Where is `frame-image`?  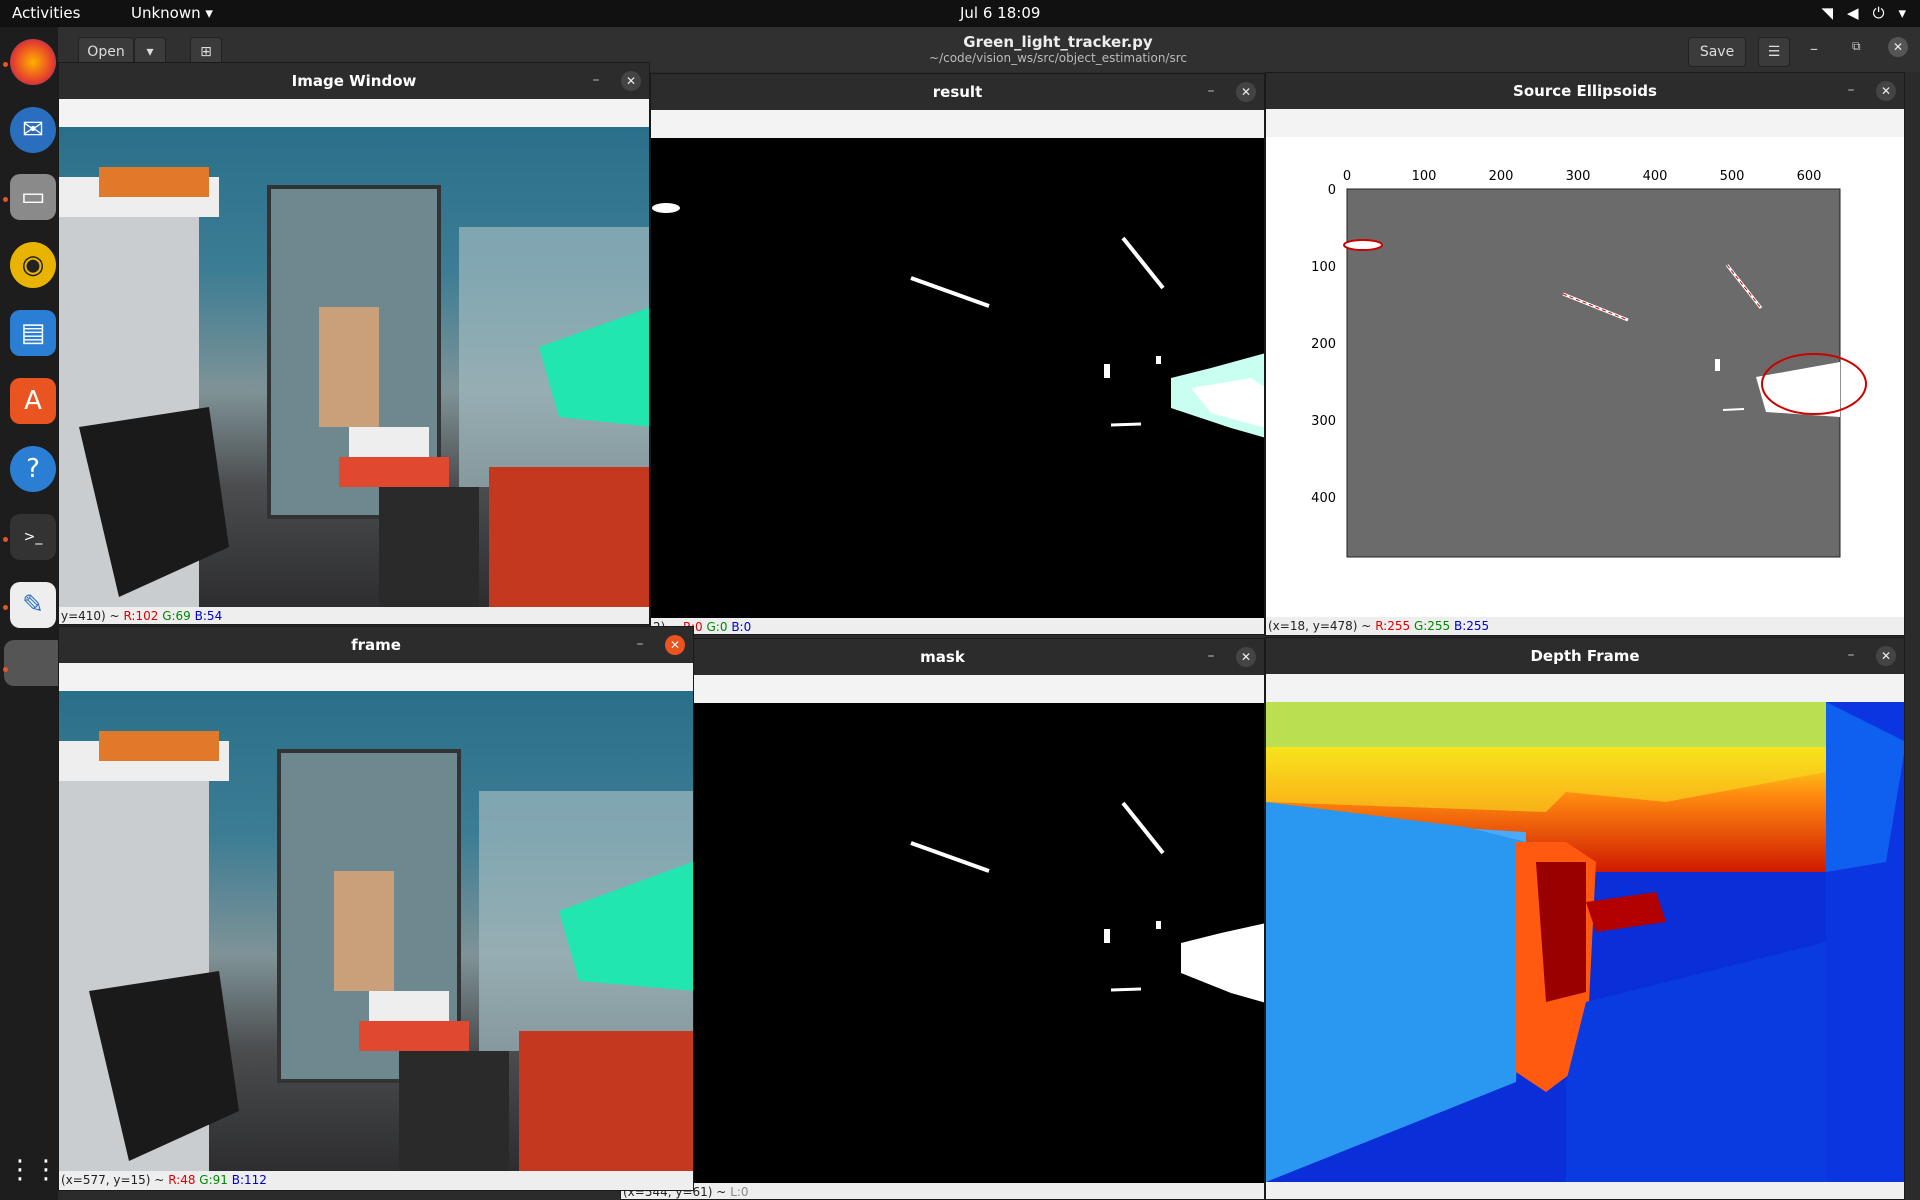
frame-image is located at coordinates (376, 931).